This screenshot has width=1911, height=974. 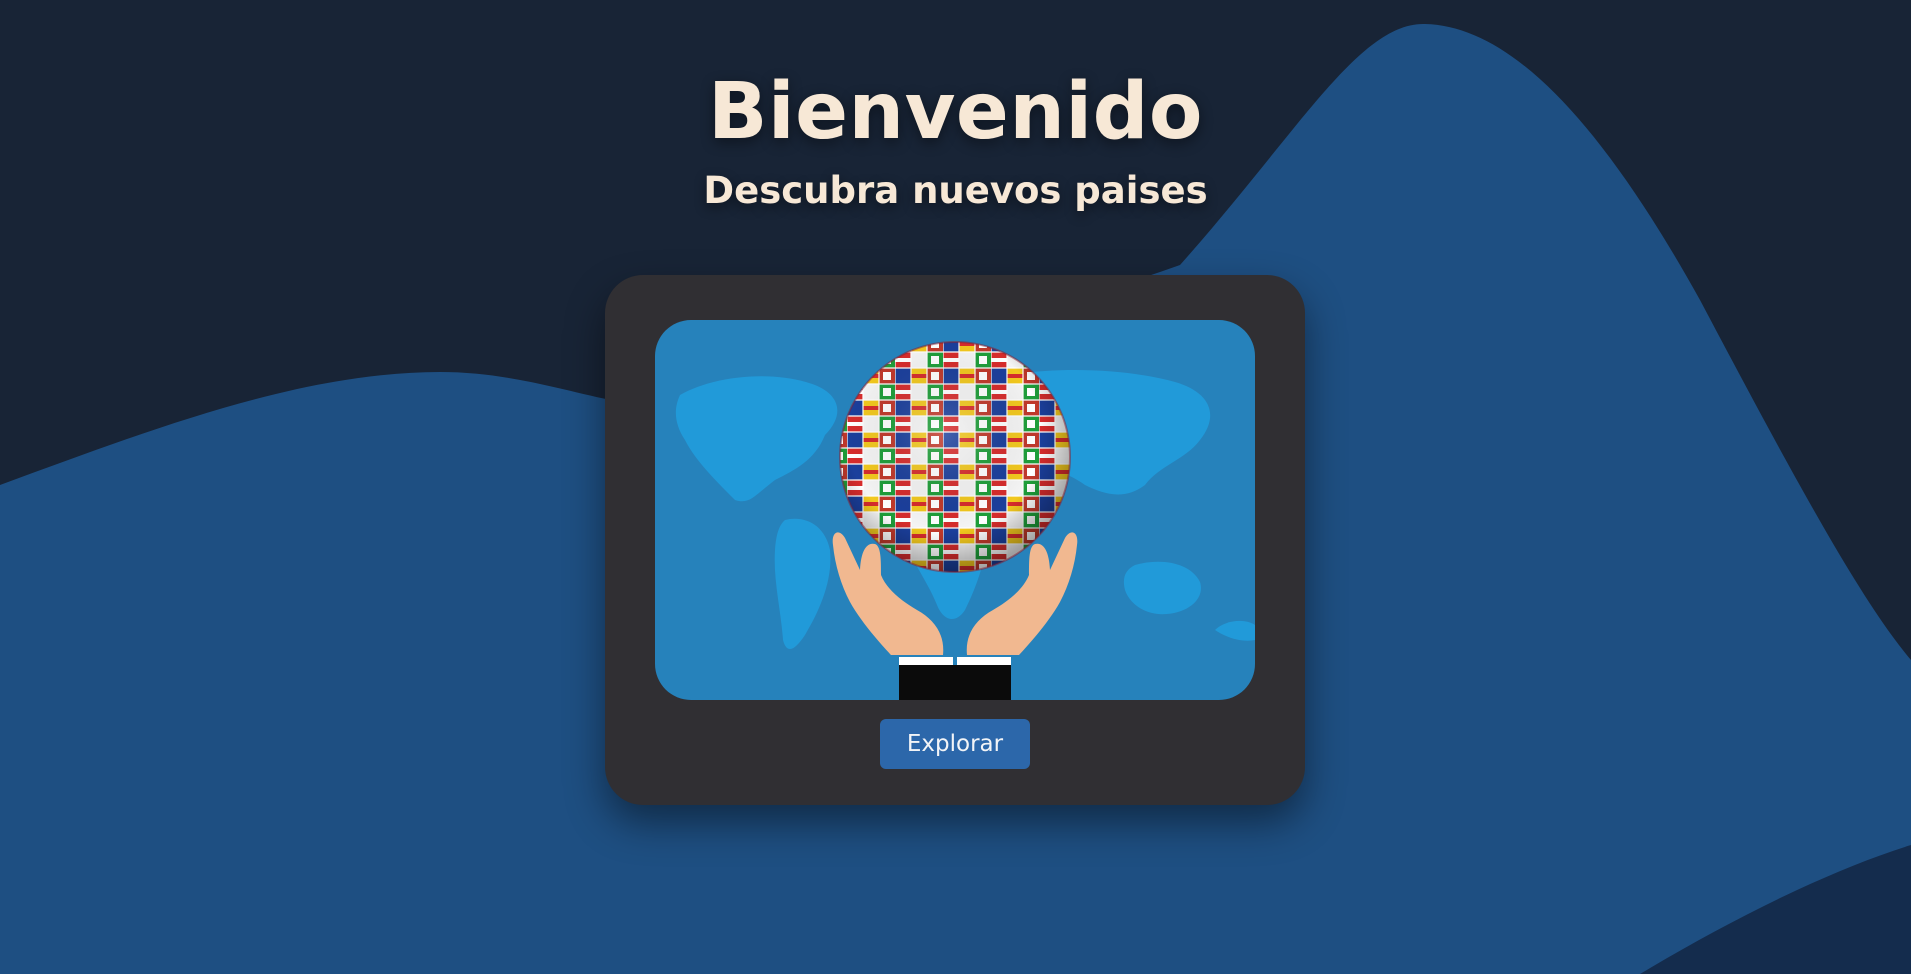 What do you see at coordinates (955, 744) in the screenshot?
I see `explore-button: Explorar` at bounding box center [955, 744].